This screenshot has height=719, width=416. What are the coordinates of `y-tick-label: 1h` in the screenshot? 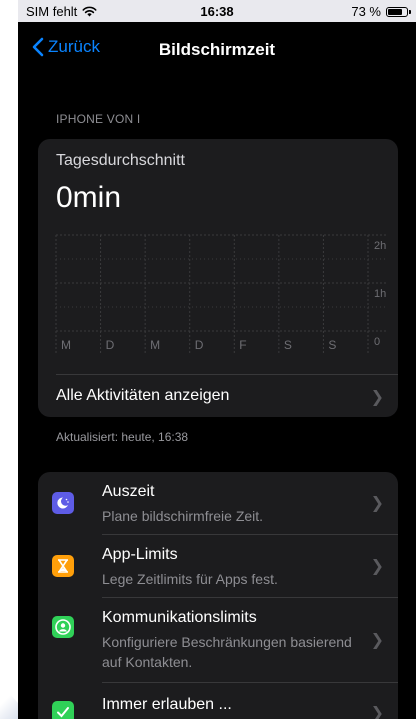 It's located at (380, 294).